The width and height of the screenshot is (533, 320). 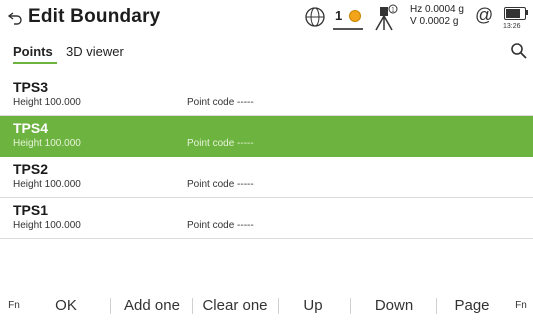 What do you see at coordinates (434, 21) in the screenshot?
I see `angle-v: V 0.0002 g` at bounding box center [434, 21].